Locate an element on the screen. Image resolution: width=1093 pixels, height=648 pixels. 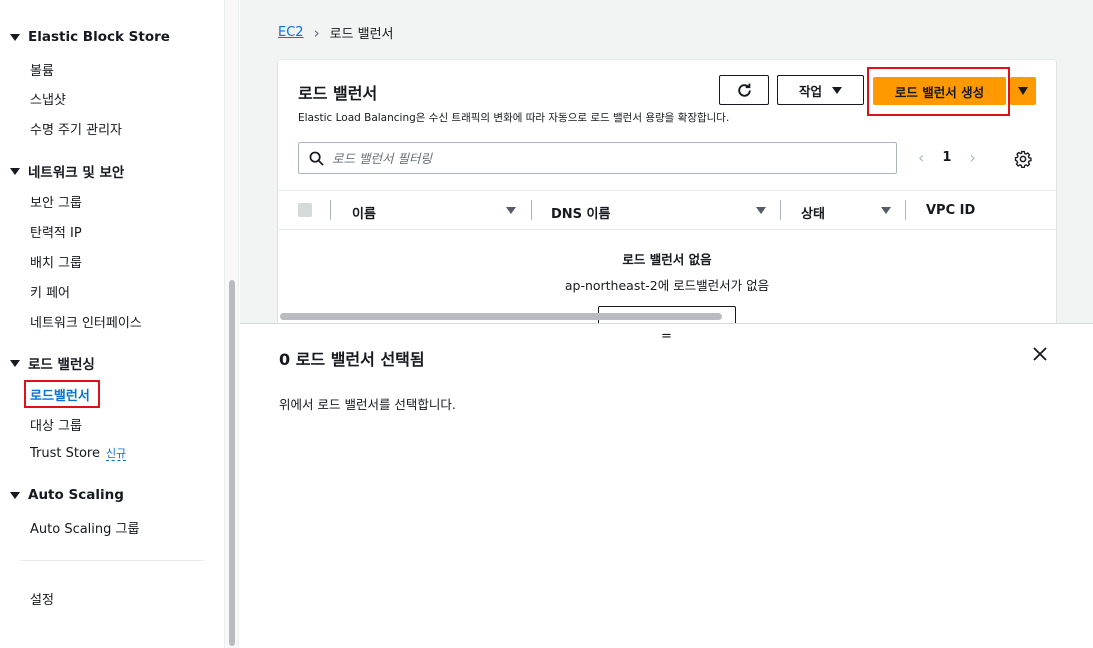
split-panel-text: 위에서 로드 밸런서를 선택합니다. is located at coordinates (367, 404).